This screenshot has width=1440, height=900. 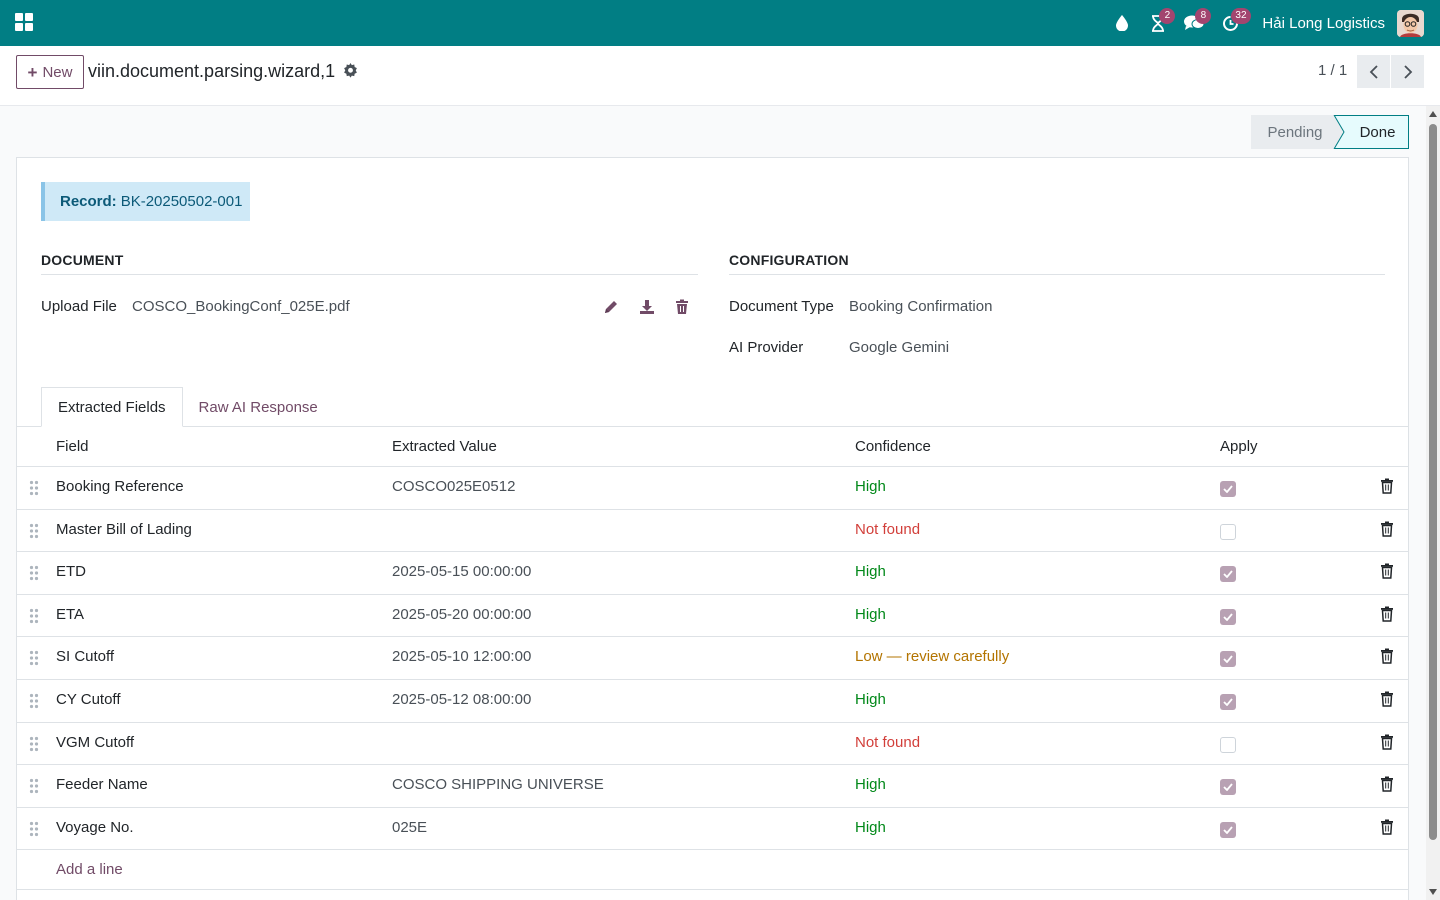 What do you see at coordinates (461, 656) in the screenshot?
I see `cell-extracted-value: 2025-05-10 12:00:00` at bounding box center [461, 656].